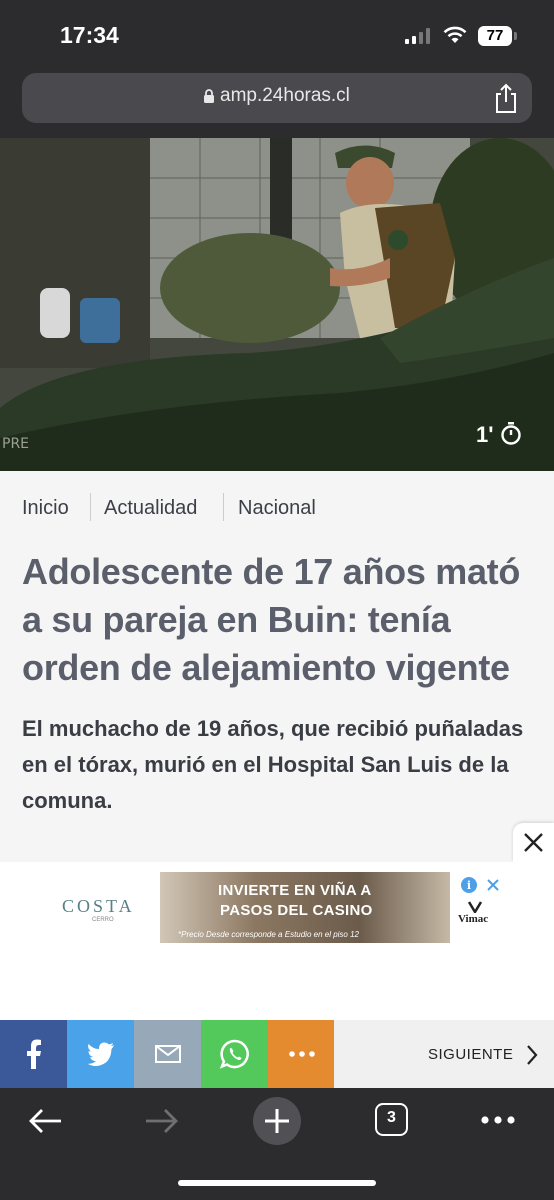 This screenshot has width=554, height=1200. Describe the element at coordinates (277, 1183) in the screenshot. I see `home-indicator` at that location.